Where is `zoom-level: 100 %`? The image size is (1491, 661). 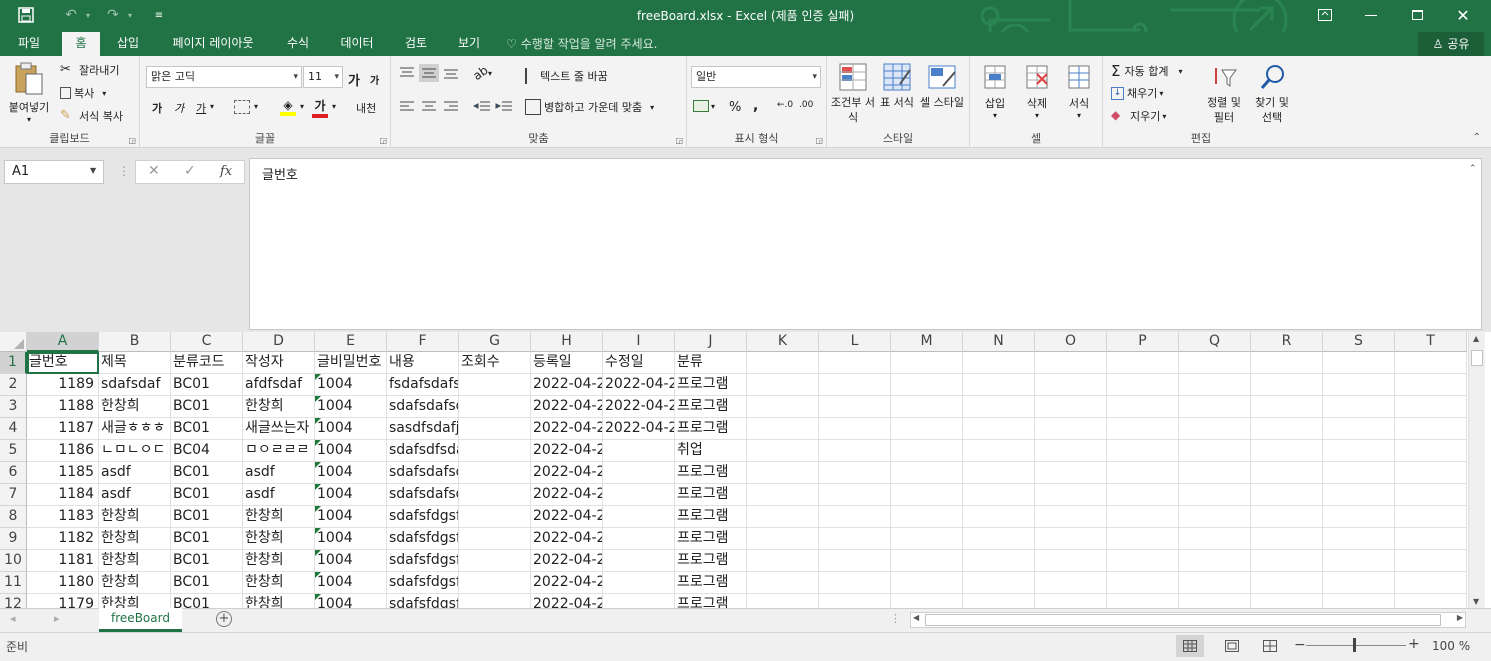 zoom-level: 100 % is located at coordinates (1451, 646).